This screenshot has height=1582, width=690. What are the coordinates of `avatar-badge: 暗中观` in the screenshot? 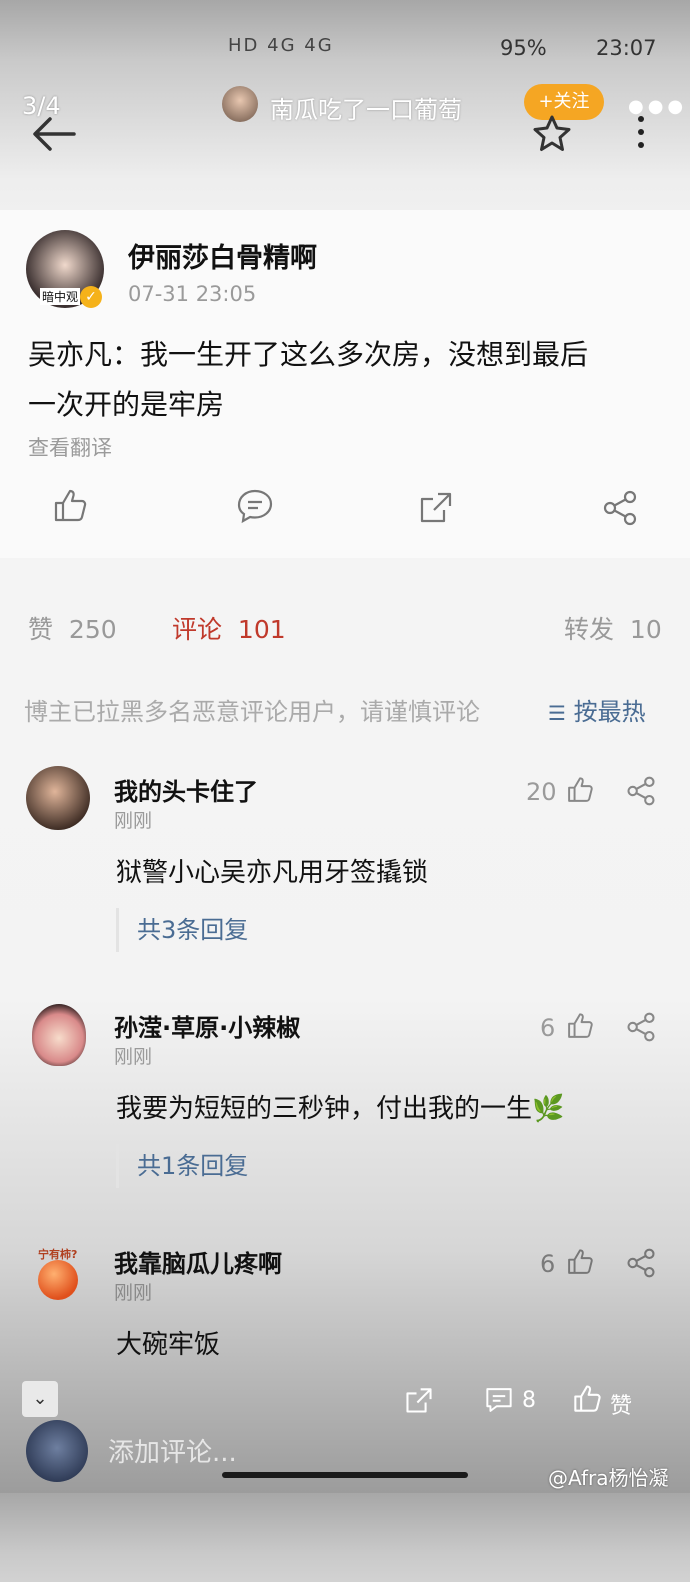 It's located at (60, 296).